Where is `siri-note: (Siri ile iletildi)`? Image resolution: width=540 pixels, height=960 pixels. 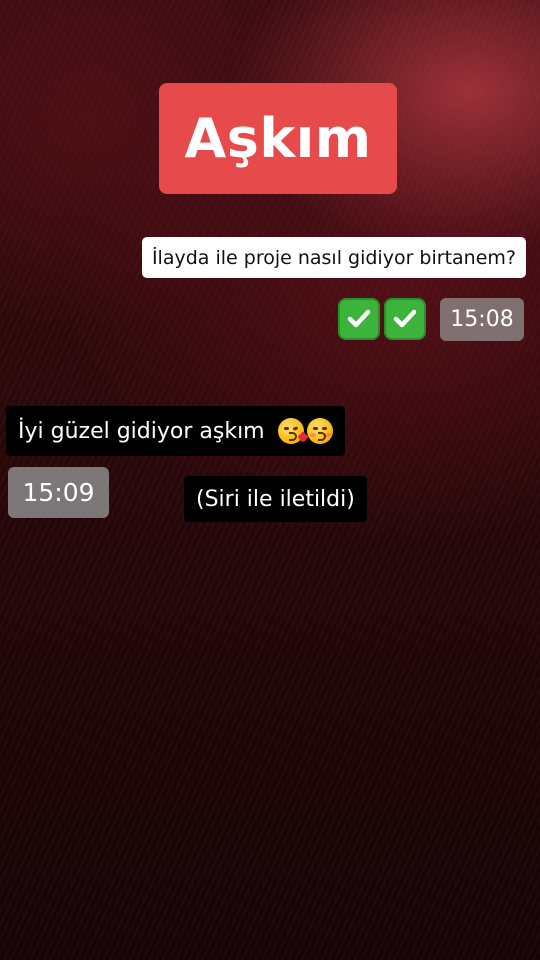 siri-note: (Siri ile iletildi) is located at coordinates (275, 499).